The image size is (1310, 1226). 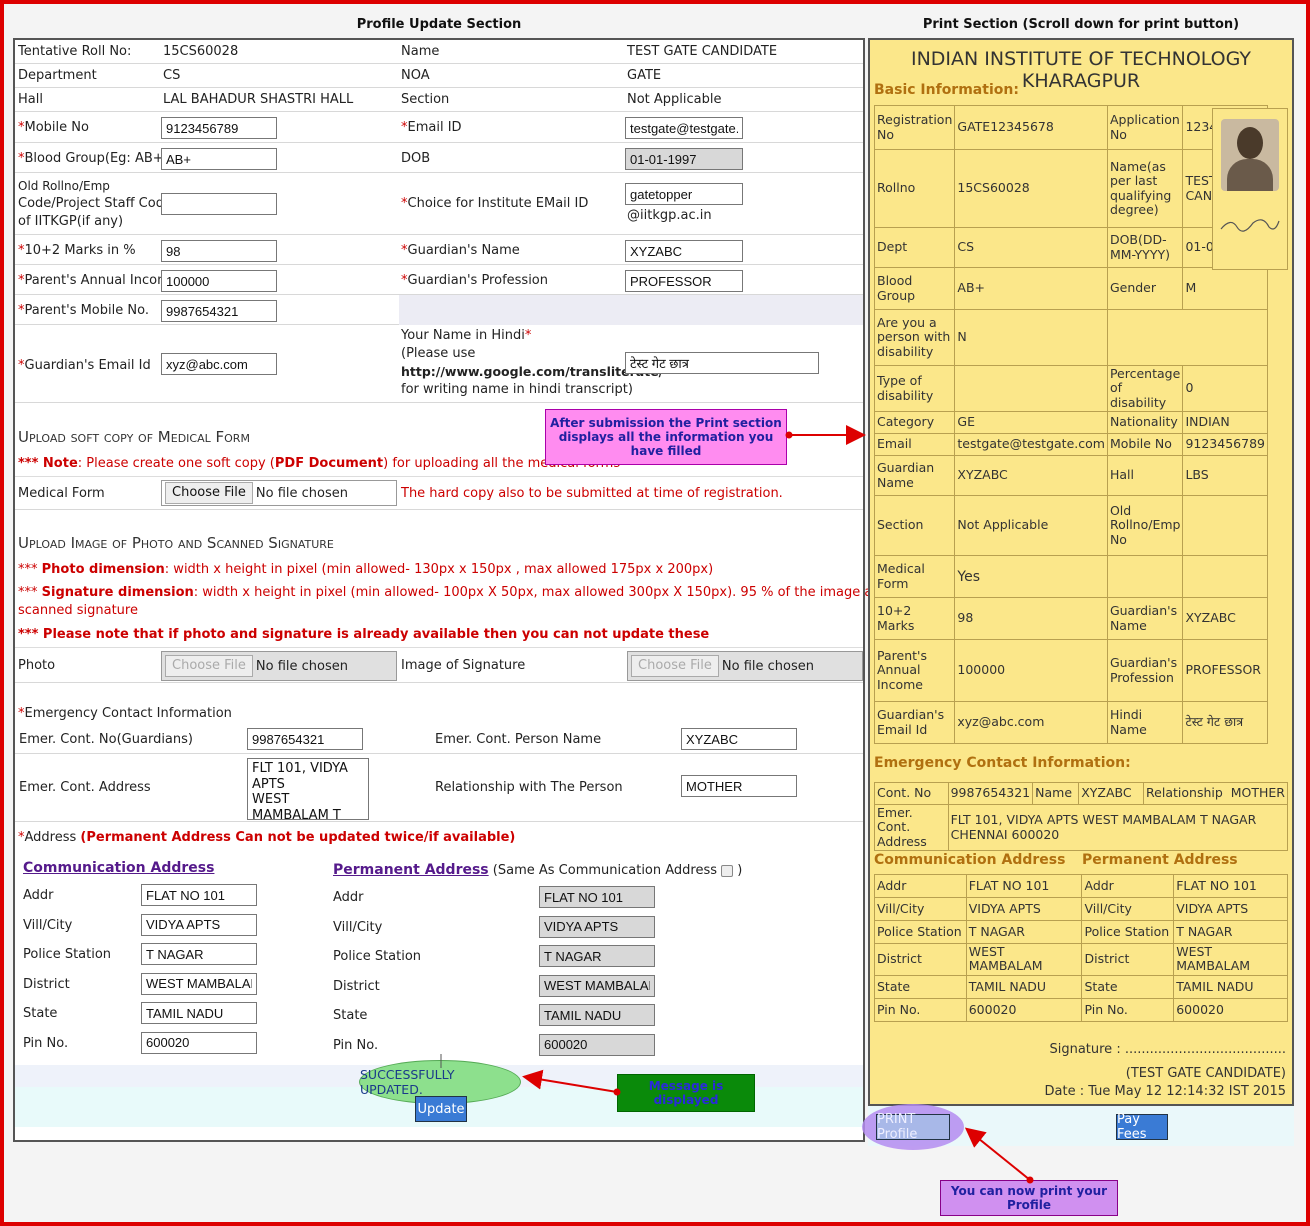 I want to click on pmobile-label: *Parent's Mobile No., so click(x=83, y=310).